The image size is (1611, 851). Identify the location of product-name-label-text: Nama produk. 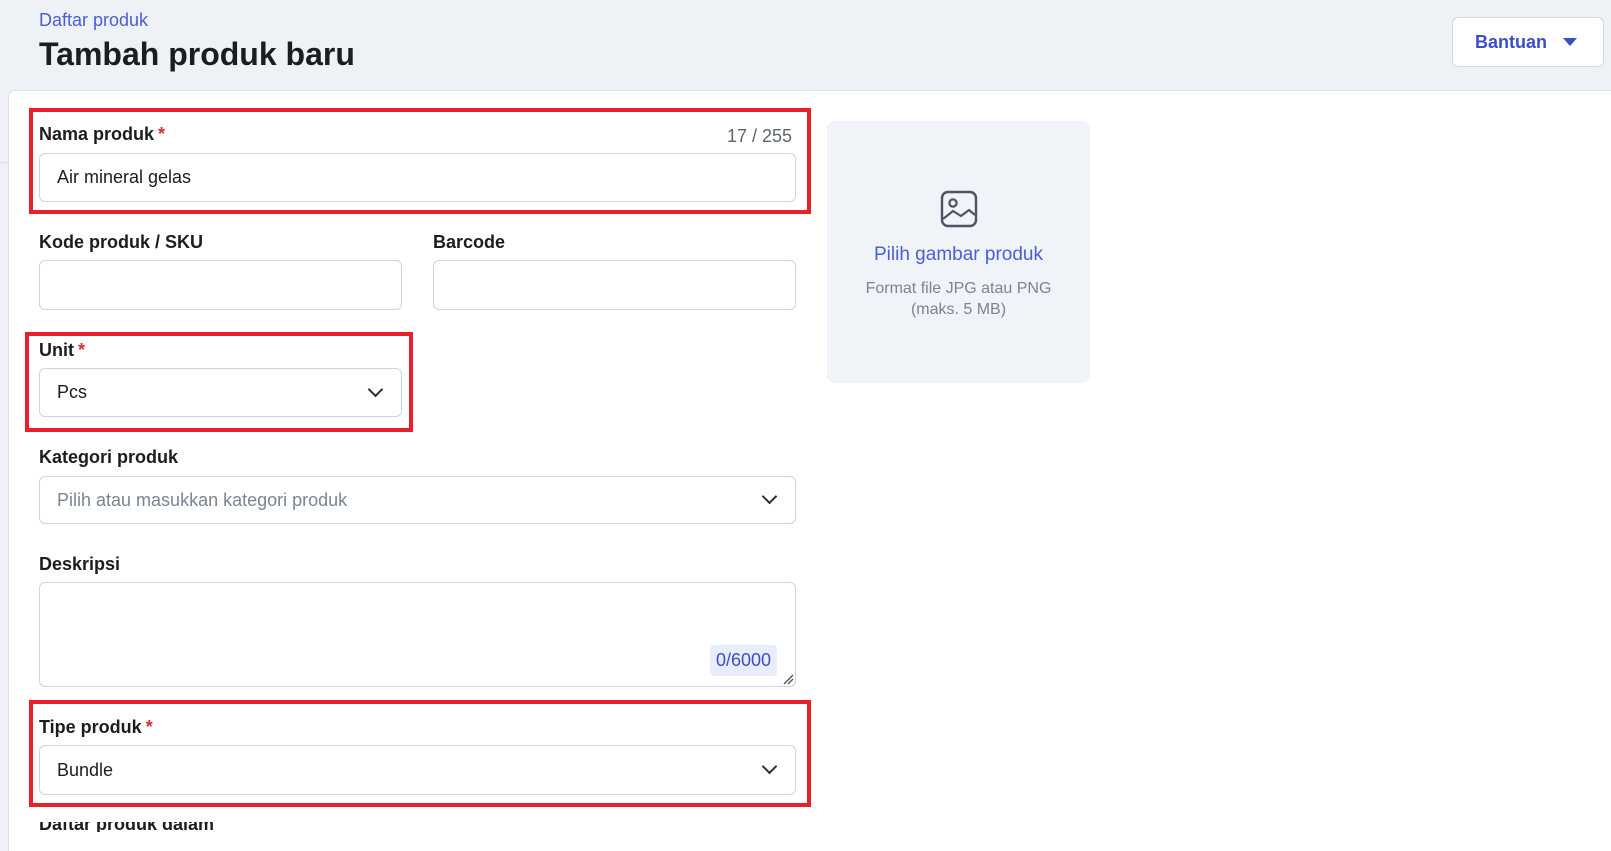
(97, 134).